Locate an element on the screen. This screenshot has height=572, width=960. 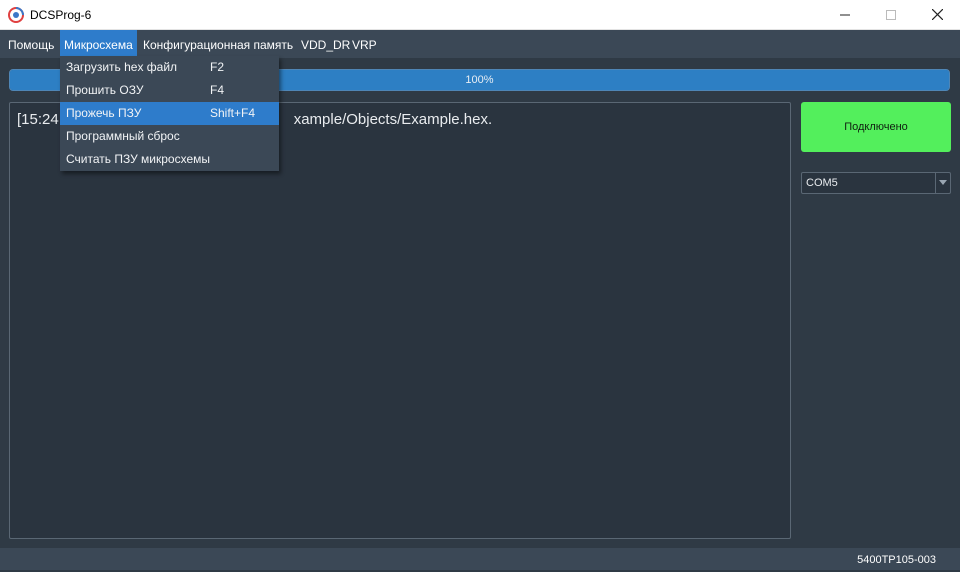
status-bar: 5400ТР105-003 is located at coordinates (480, 559).